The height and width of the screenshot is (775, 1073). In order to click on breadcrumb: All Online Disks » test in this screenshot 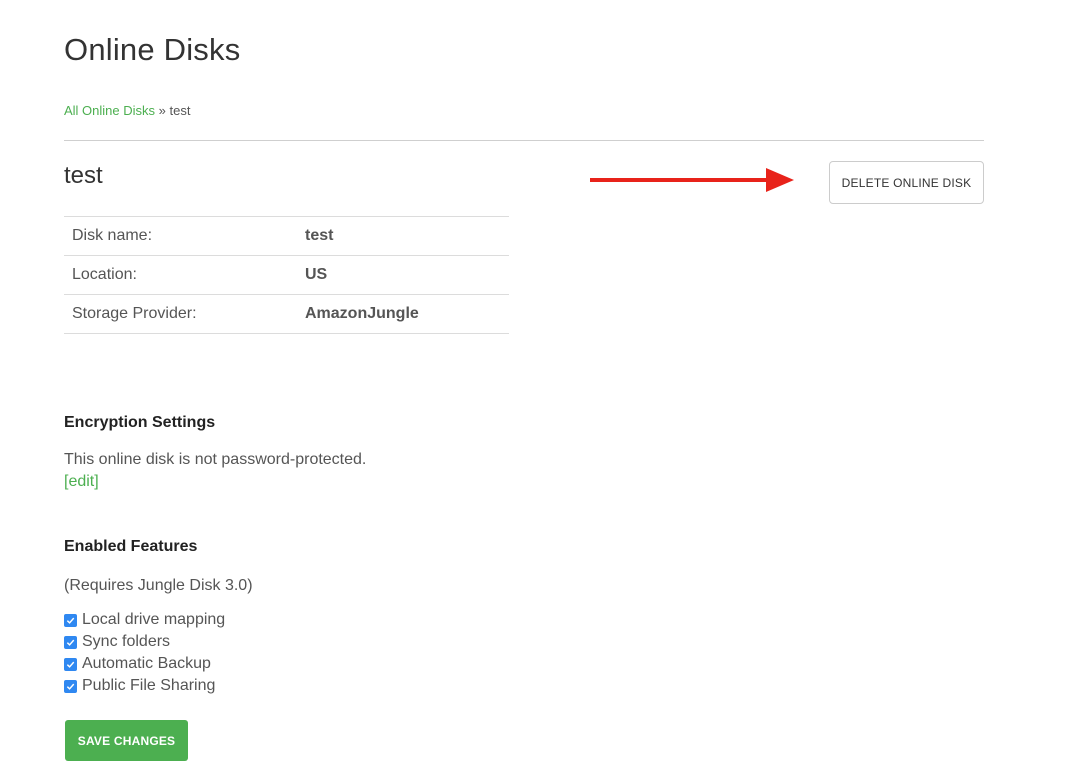, I will do `click(127, 110)`.